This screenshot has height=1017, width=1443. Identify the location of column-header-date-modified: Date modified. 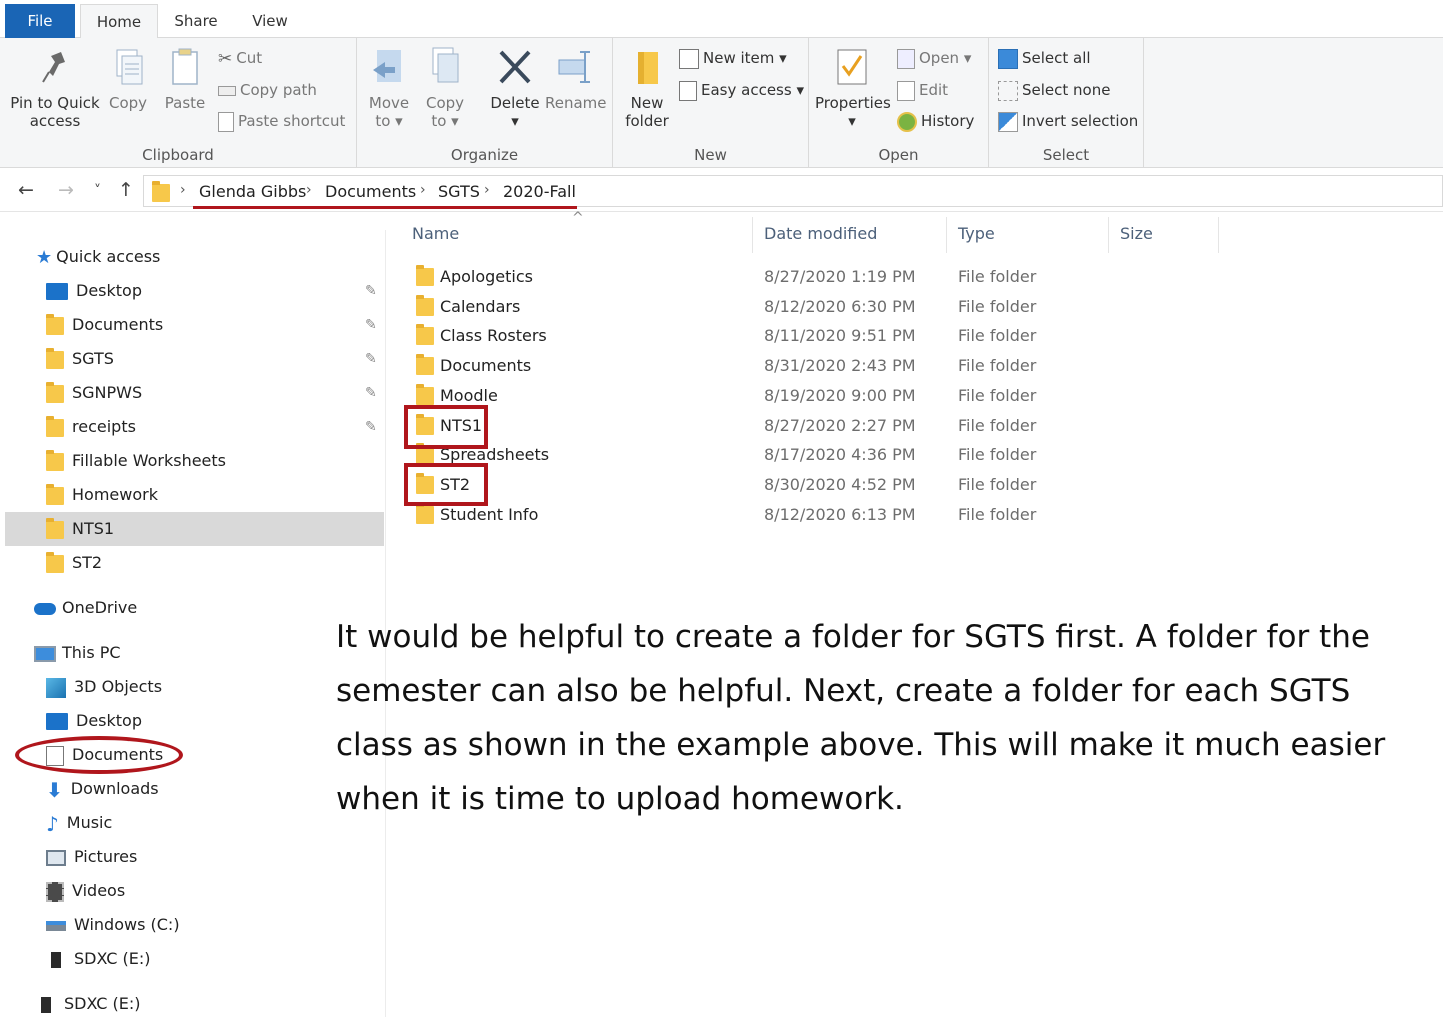
(820, 233).